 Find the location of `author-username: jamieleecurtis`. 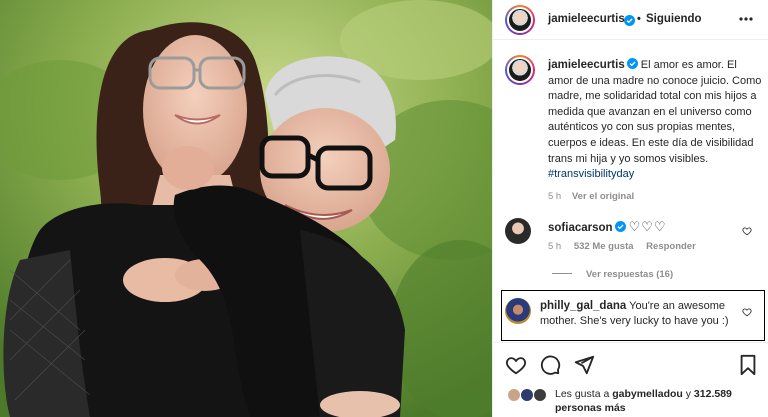

author-username: jamieleecurtis is located at coordinates (586, 19).